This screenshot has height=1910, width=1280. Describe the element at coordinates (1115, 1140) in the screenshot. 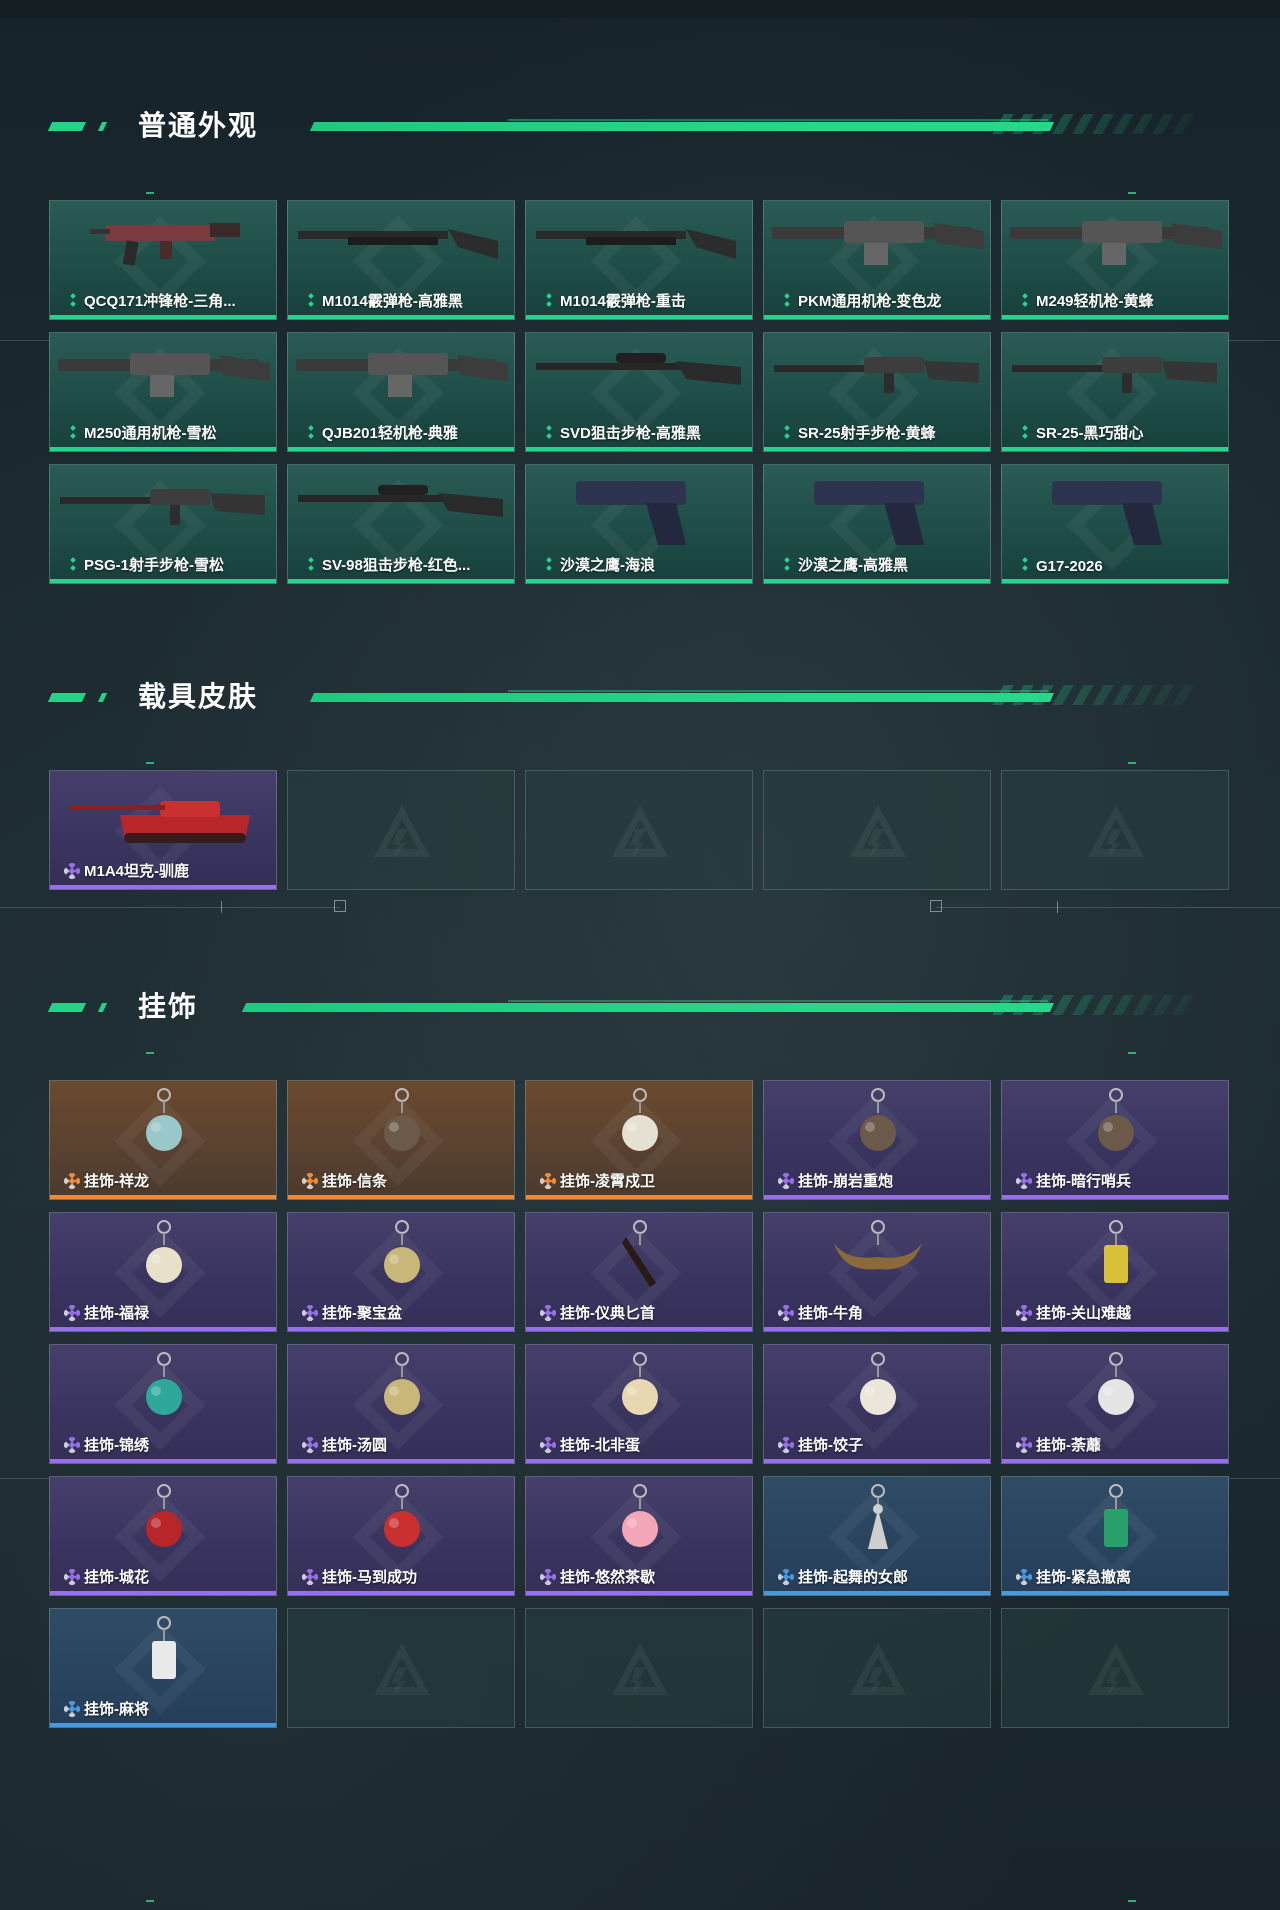

I see `item-card: 挂饰-暗行哨兵` at that location.